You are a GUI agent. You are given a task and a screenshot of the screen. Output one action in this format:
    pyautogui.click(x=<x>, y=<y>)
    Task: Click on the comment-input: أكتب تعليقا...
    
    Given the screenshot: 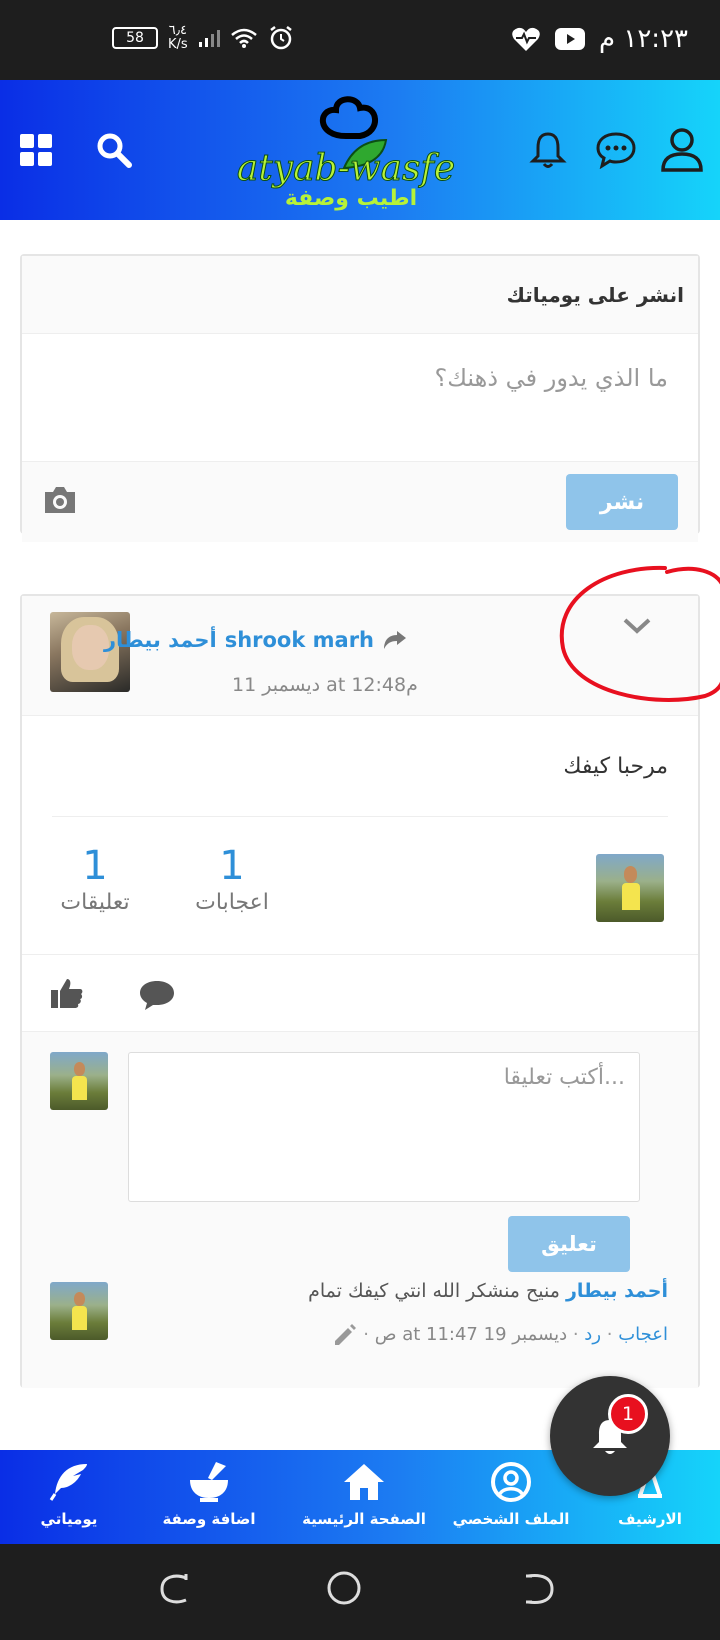 What is the action you would take?
    pyautogui.click(x=384, y=1127)
    